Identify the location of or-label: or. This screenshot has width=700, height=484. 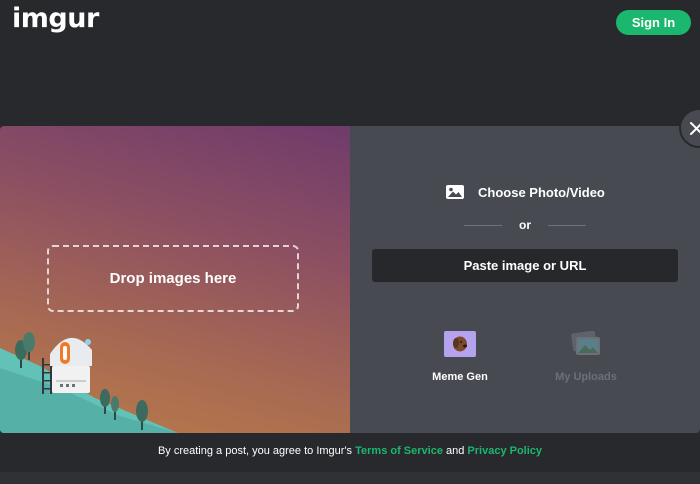
(525, 225).